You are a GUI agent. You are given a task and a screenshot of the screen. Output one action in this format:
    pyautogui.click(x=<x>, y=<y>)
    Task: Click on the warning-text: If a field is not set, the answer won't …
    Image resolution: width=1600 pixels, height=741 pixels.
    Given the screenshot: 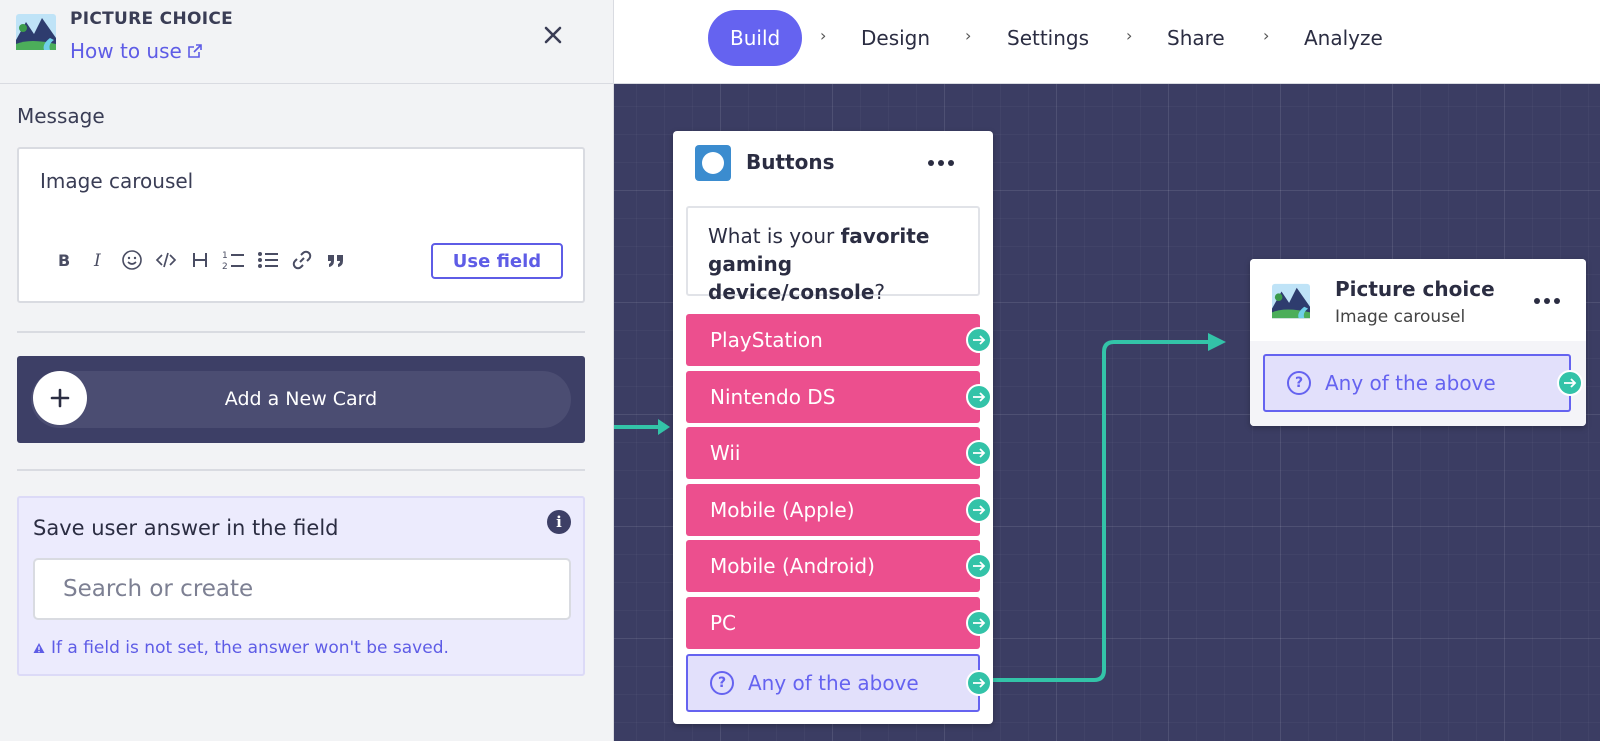 What is the action you would take?
    pyautogui.click(x=250, y=648)
    